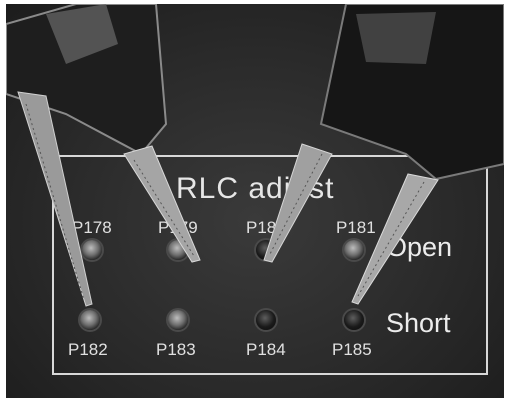  I want to click on right-probe-tip-left, so click(298, 203).